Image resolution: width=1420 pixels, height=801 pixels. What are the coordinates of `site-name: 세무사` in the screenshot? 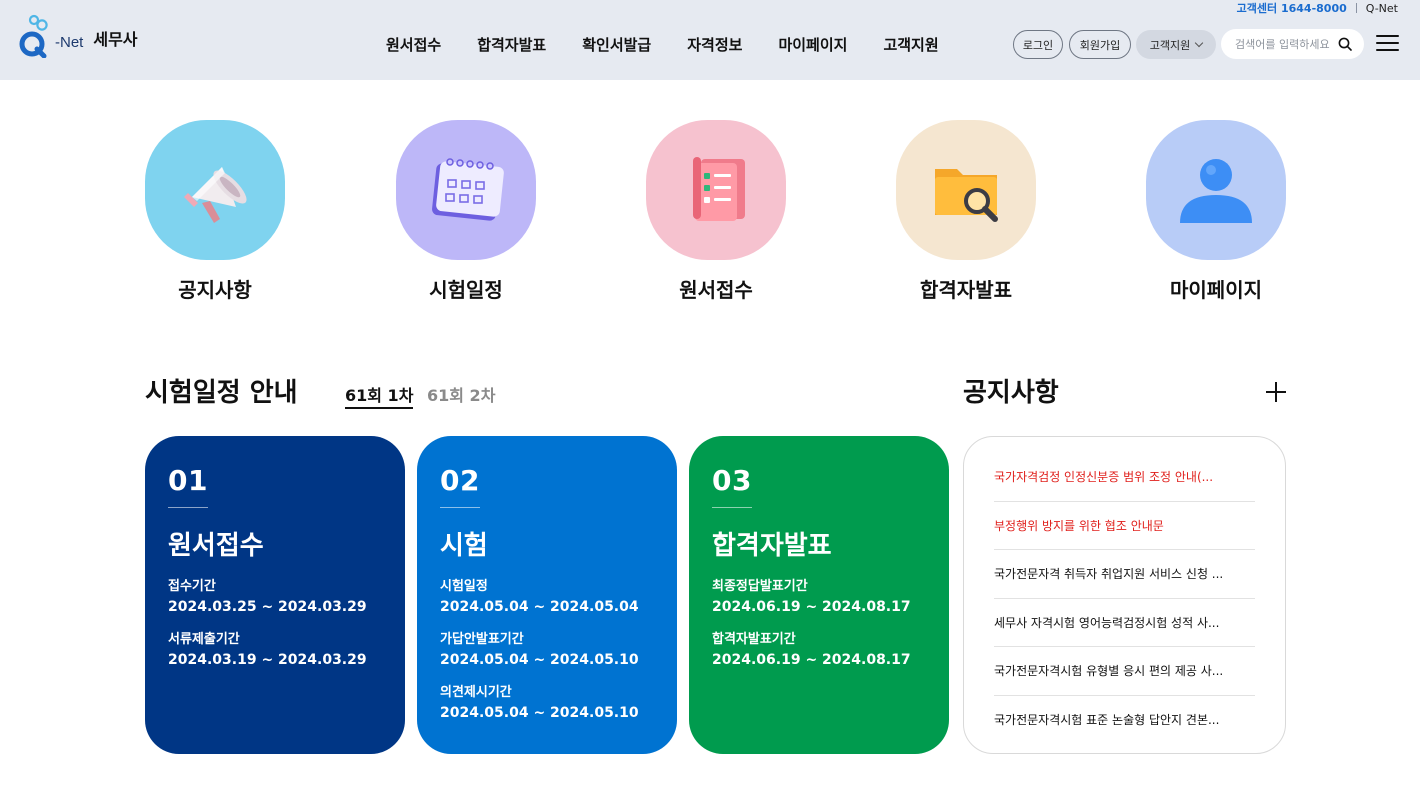 It's located at (115, 39).